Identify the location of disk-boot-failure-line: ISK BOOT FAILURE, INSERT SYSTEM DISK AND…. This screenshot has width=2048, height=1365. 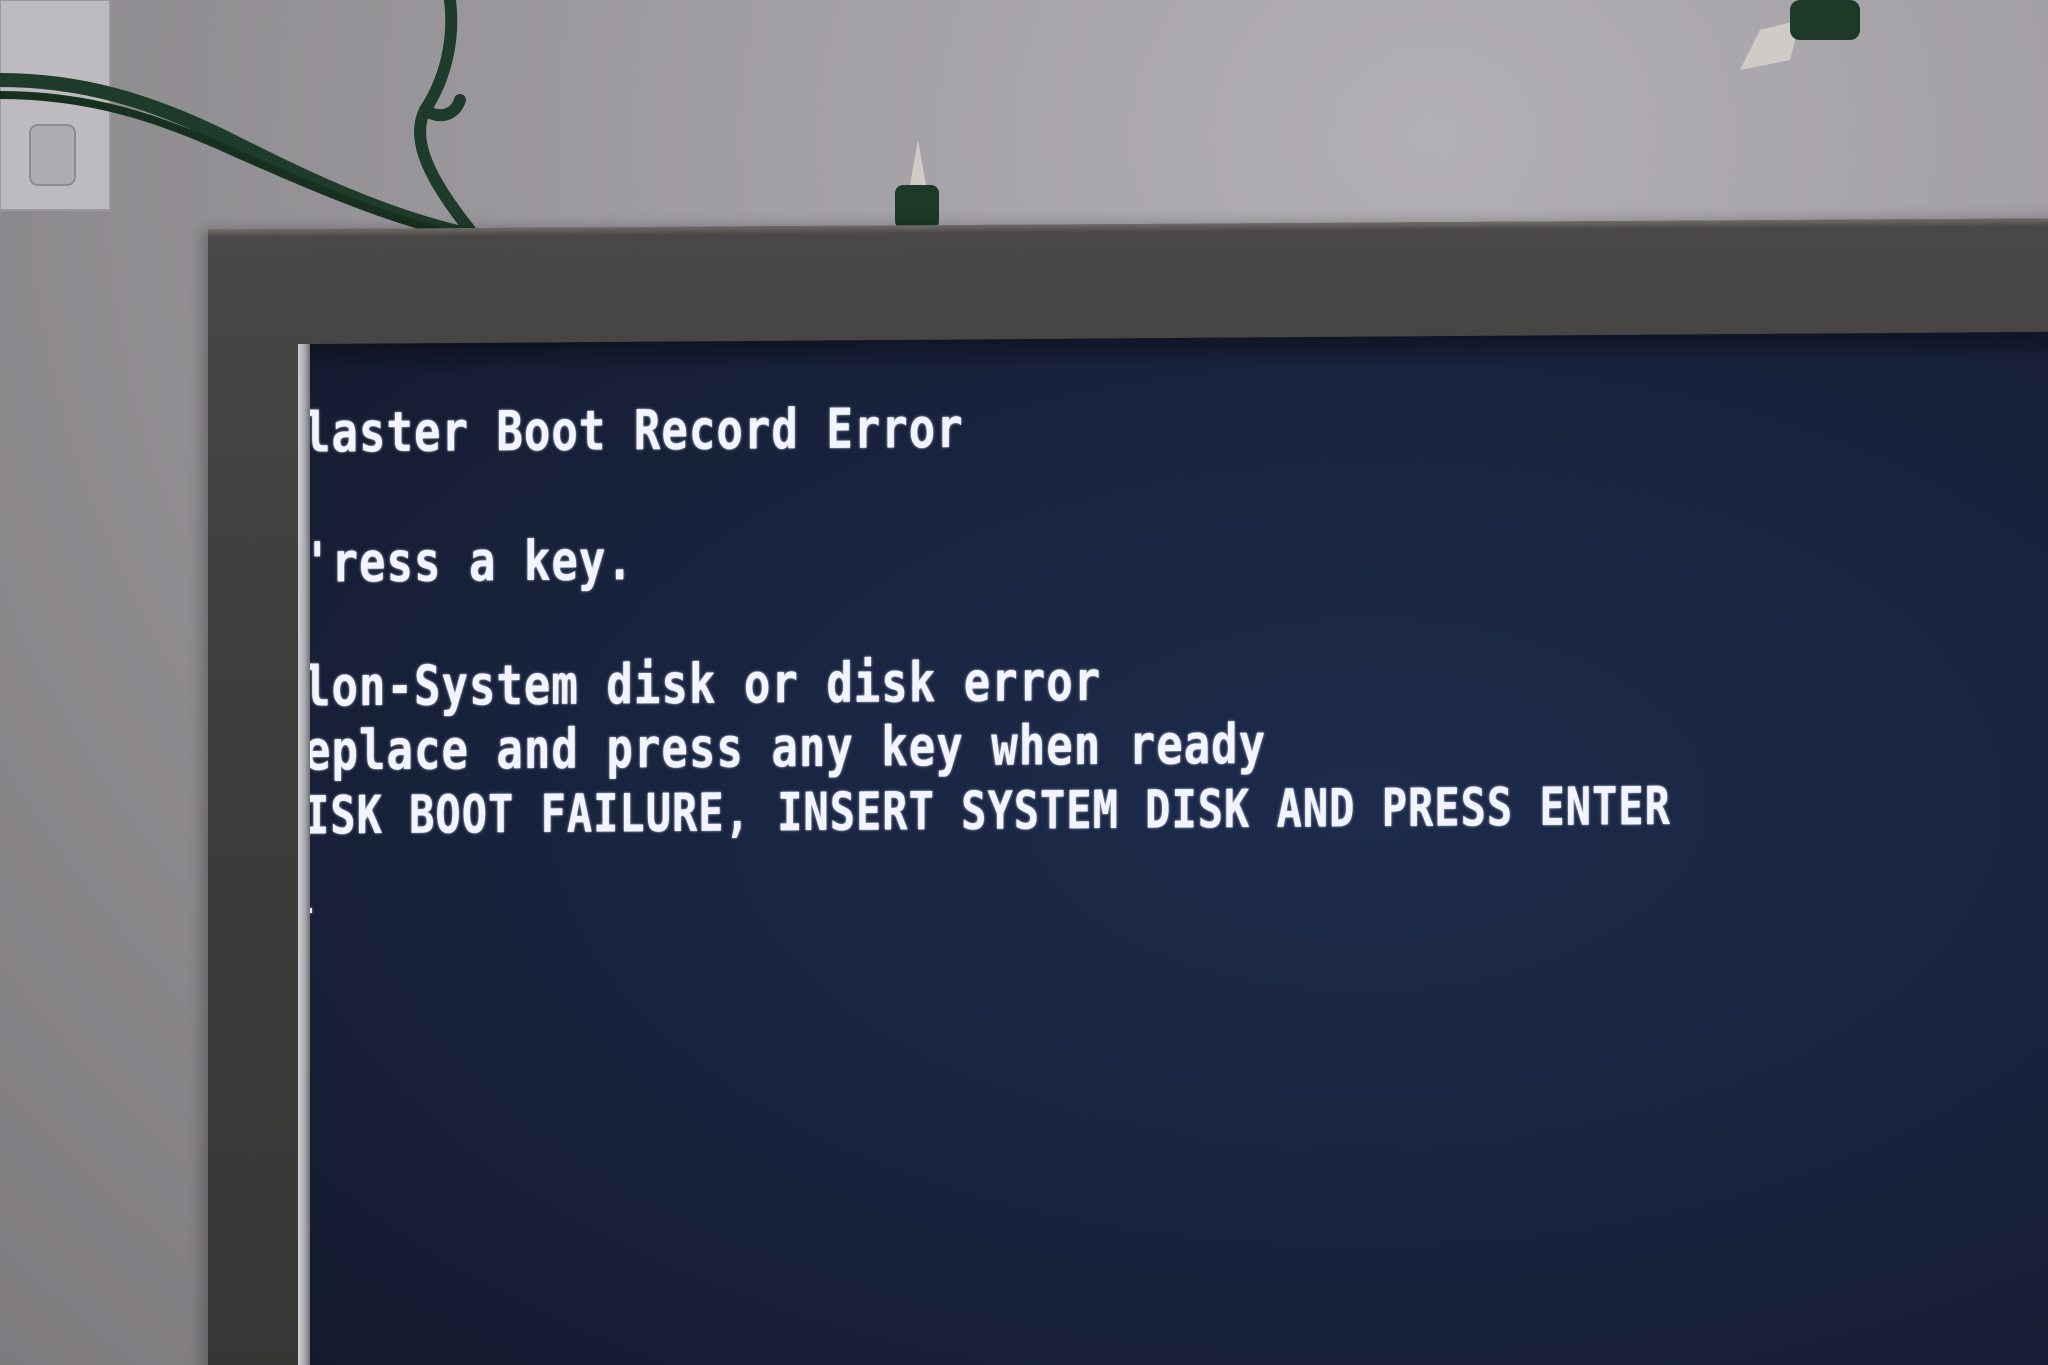
(990, 811).